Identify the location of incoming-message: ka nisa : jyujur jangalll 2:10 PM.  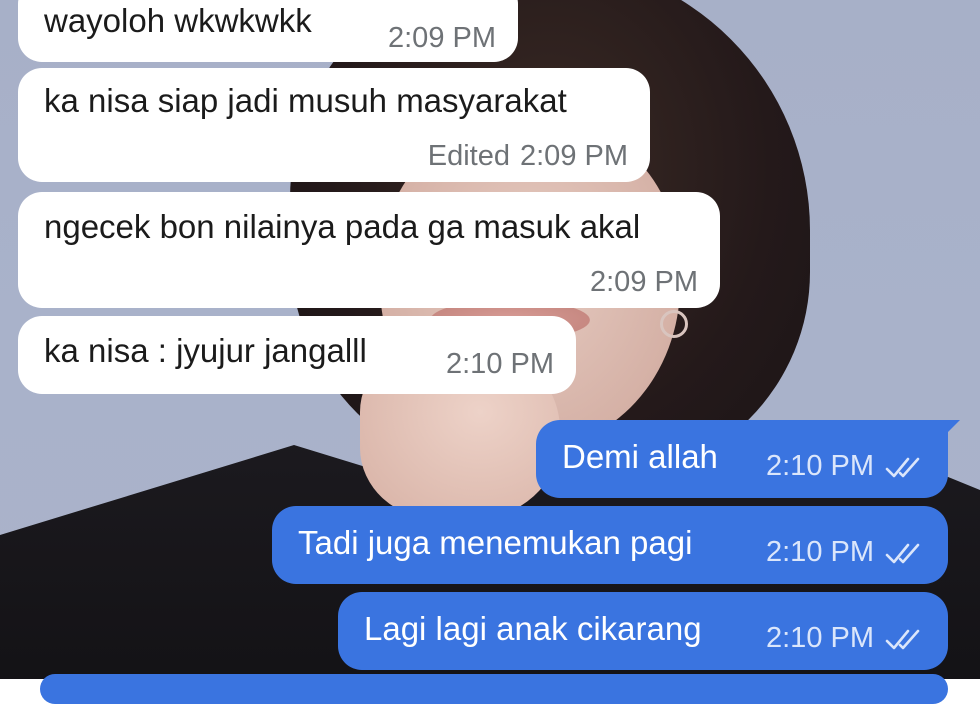
(297, 355).